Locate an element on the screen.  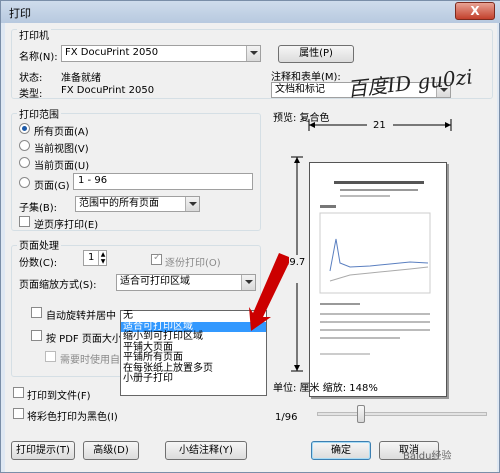
red-arrow-icon is located at coordinates (269, 292).